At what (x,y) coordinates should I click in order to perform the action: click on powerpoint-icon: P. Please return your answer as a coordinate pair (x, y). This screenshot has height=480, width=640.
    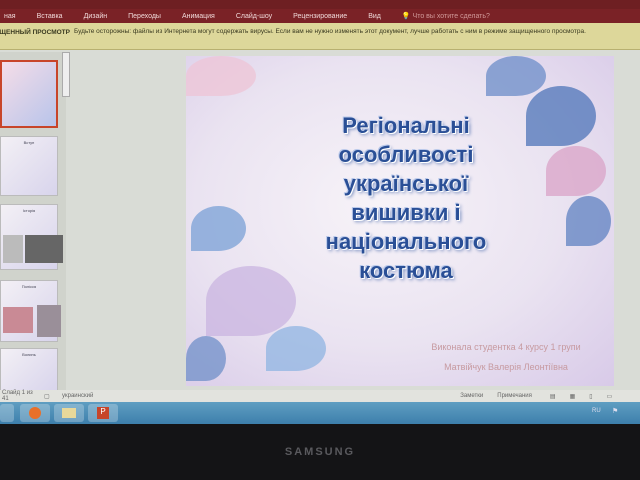
    Looking at the image, I should click on (103, 413).